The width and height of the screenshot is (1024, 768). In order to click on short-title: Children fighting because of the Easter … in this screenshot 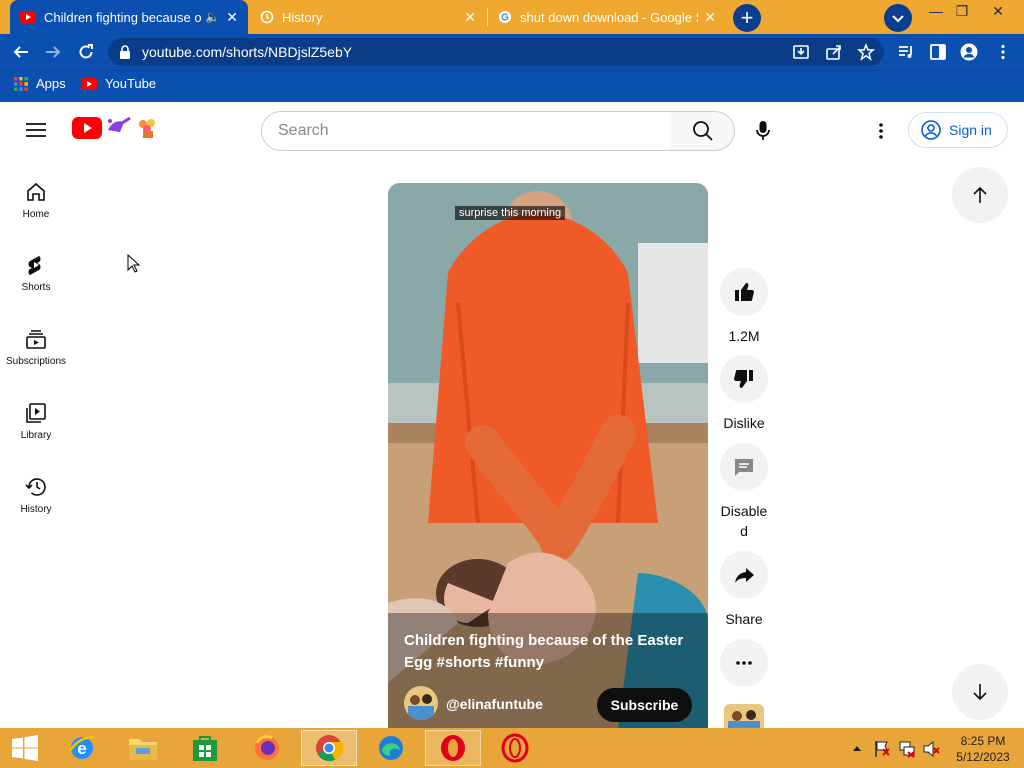, I will do `click(544, 651)`.